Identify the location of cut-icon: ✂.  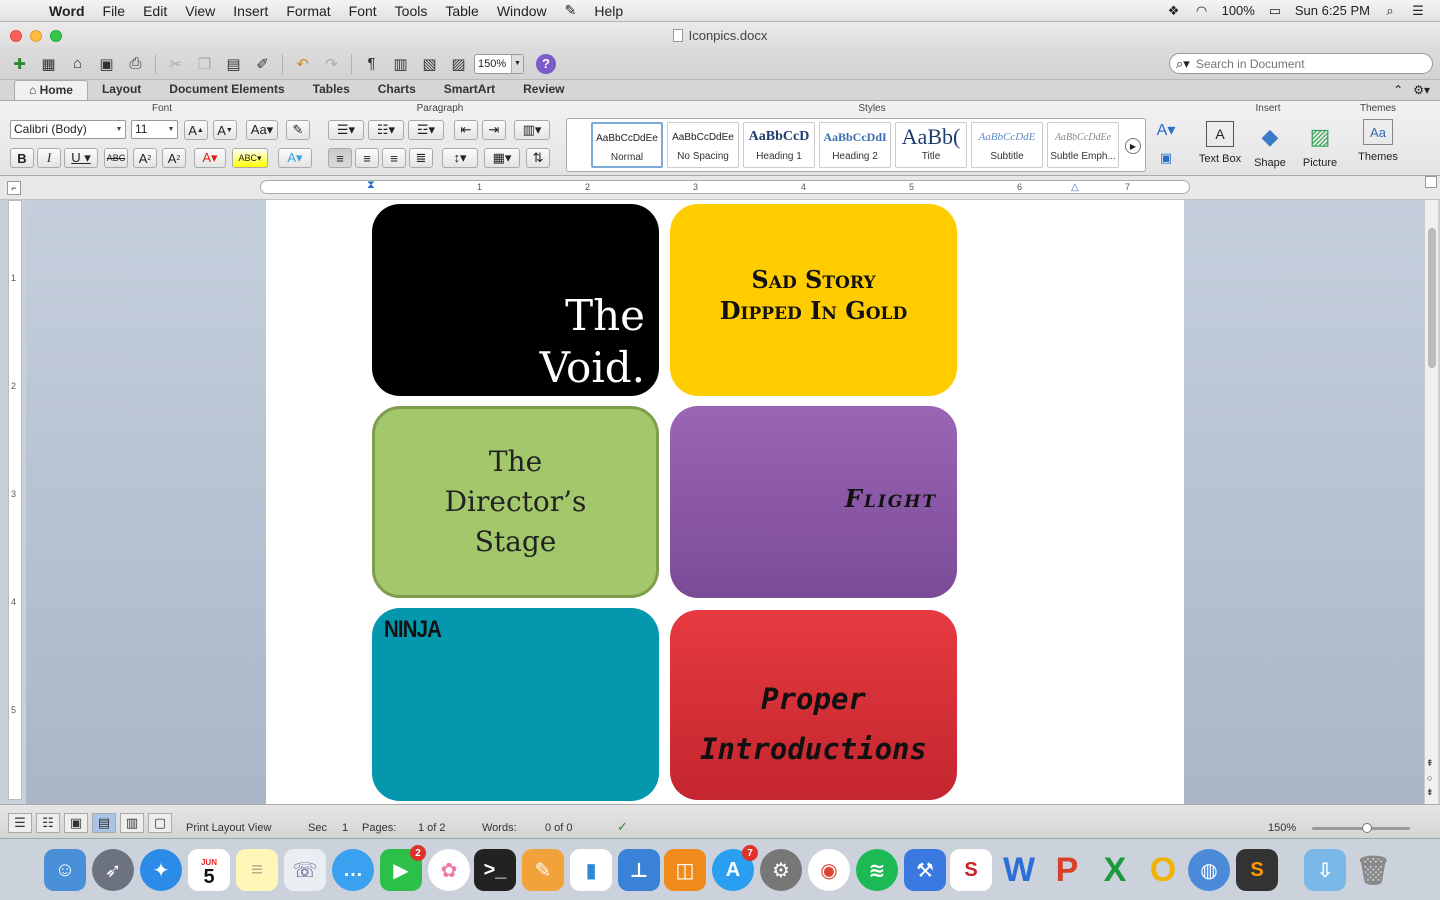
(175, 64).